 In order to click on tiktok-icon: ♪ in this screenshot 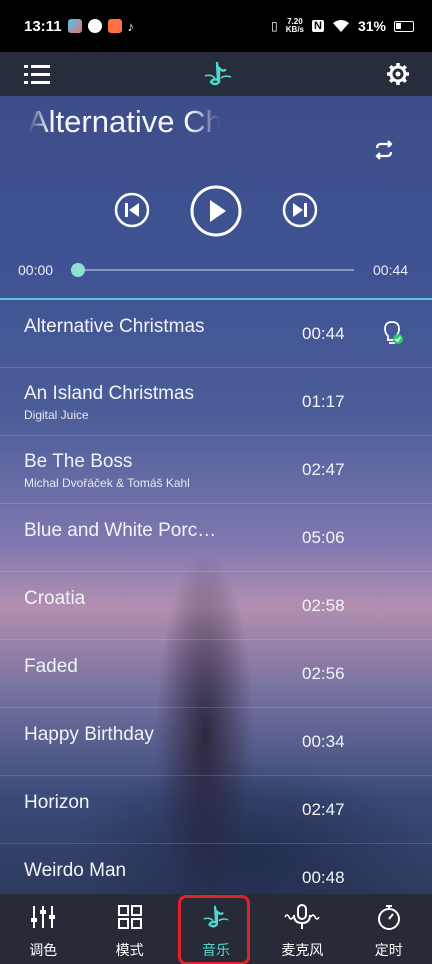, I will do `click(131, 26)`.